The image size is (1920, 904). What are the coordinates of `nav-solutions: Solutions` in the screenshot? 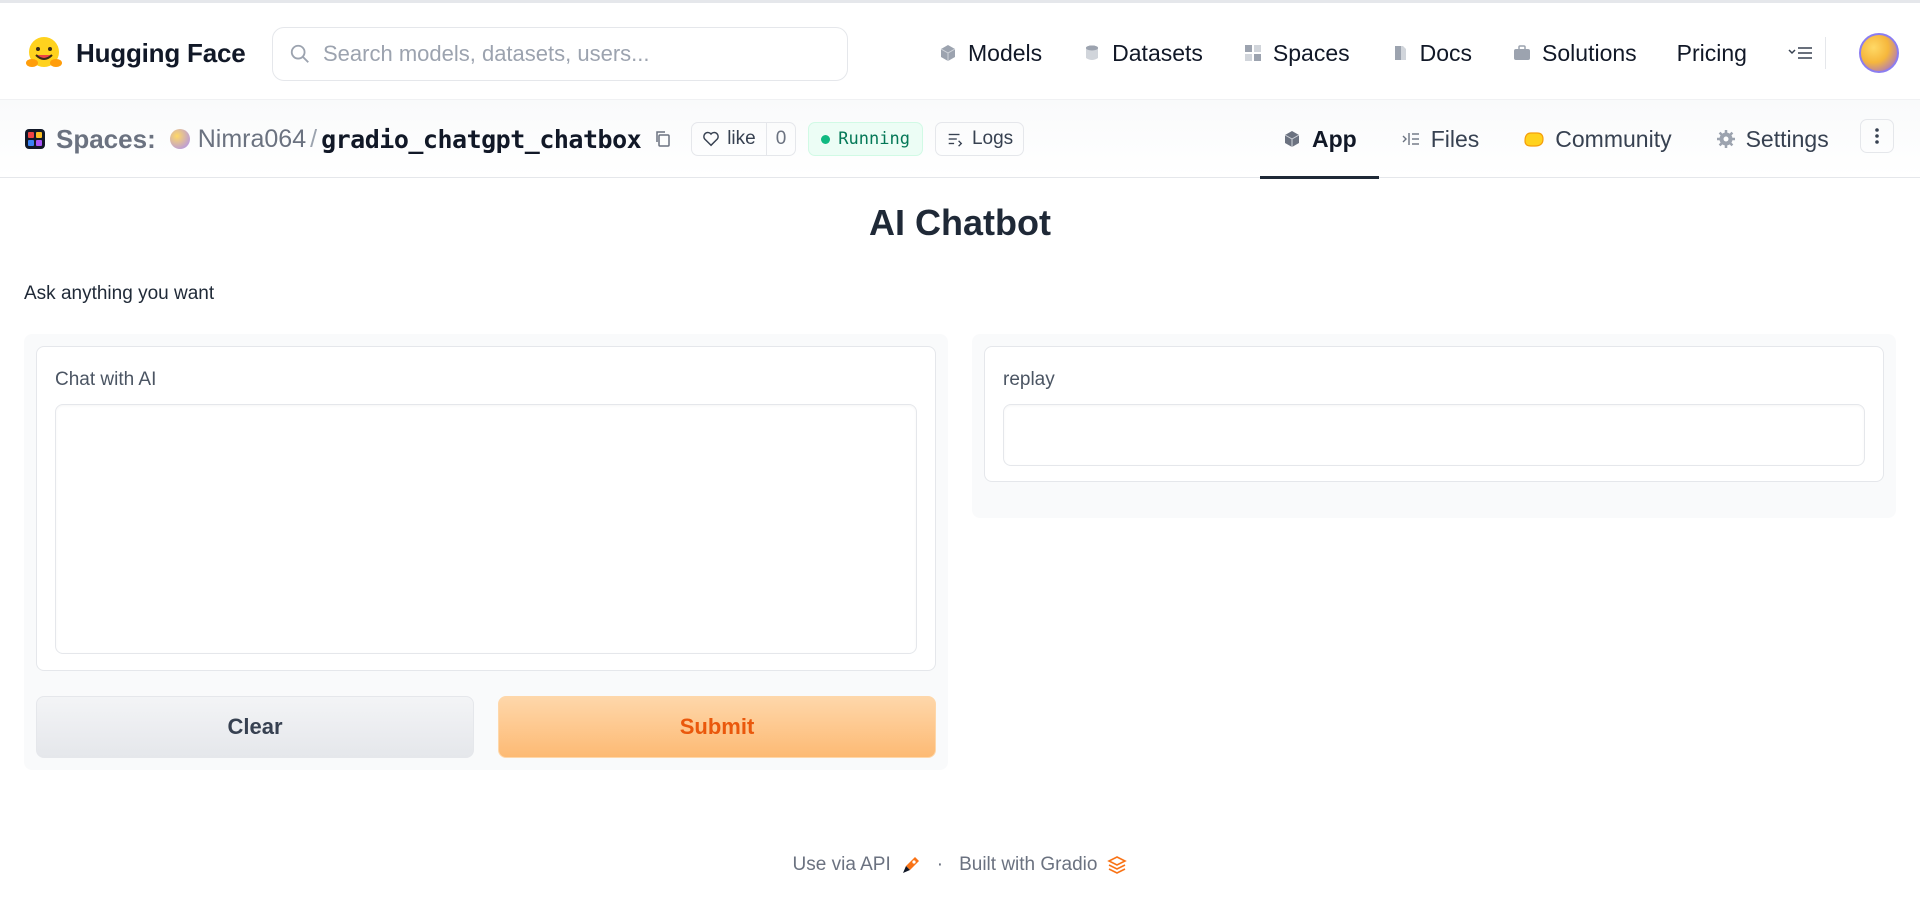 It's located at (1574, 53).